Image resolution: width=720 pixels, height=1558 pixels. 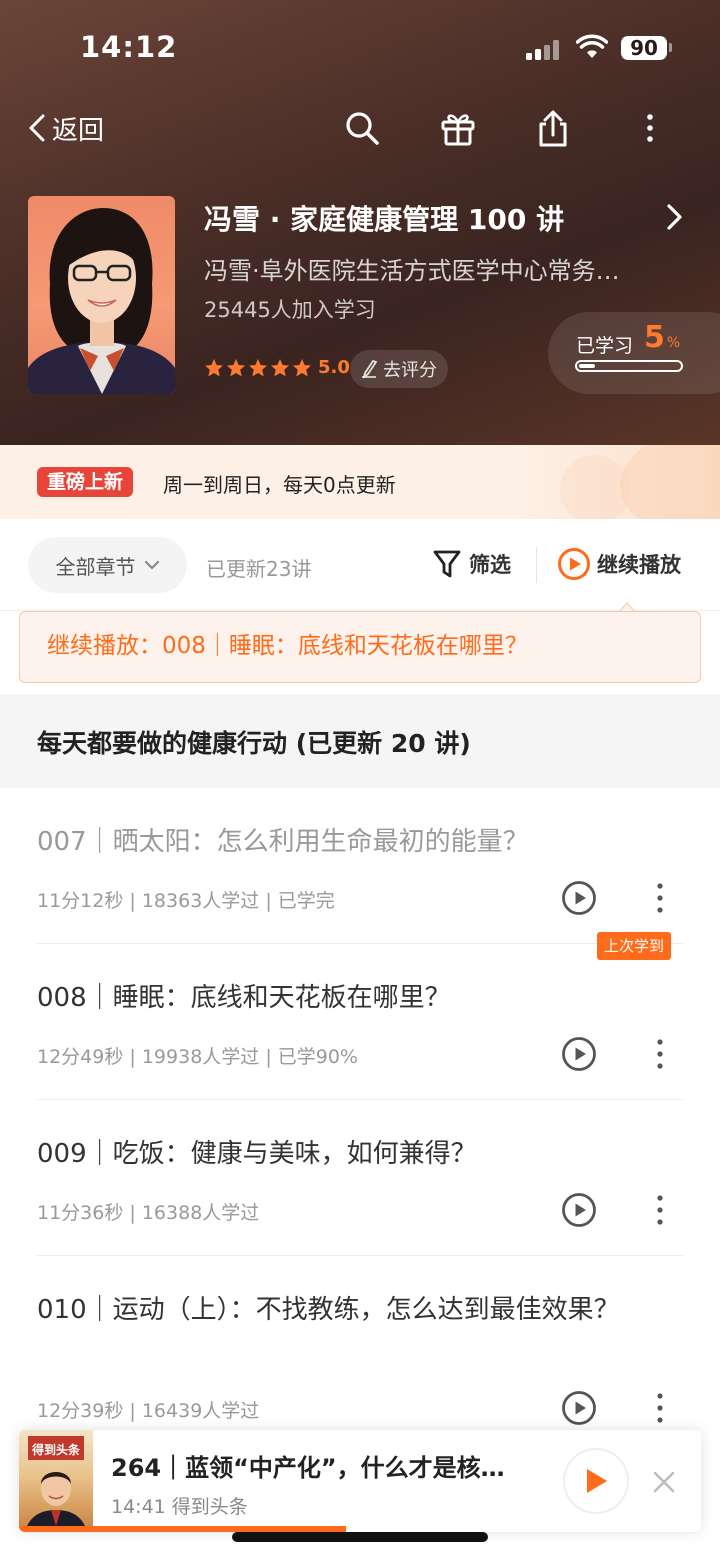 I want to click on filter-label: 筛选, so click(x=490, y=565).